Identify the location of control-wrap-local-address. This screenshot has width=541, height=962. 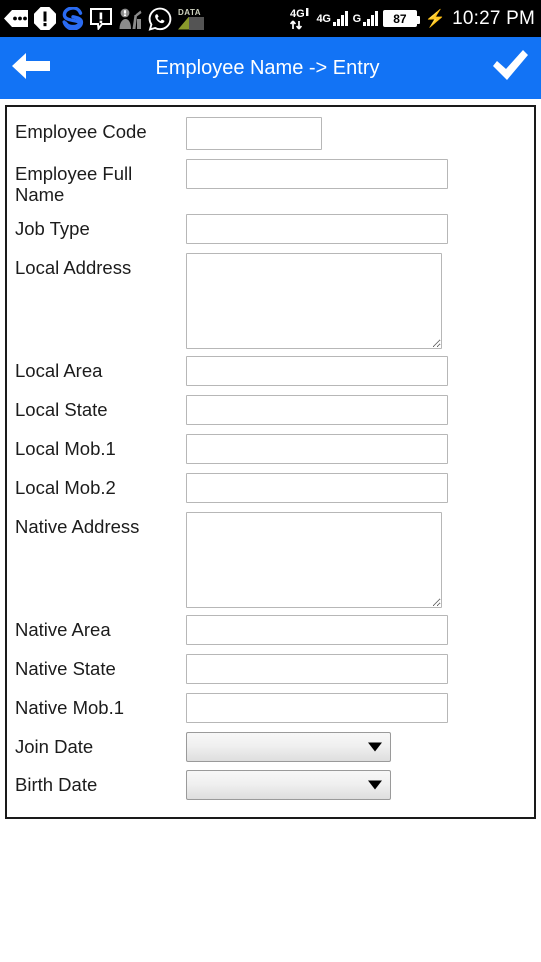
(360, 301).